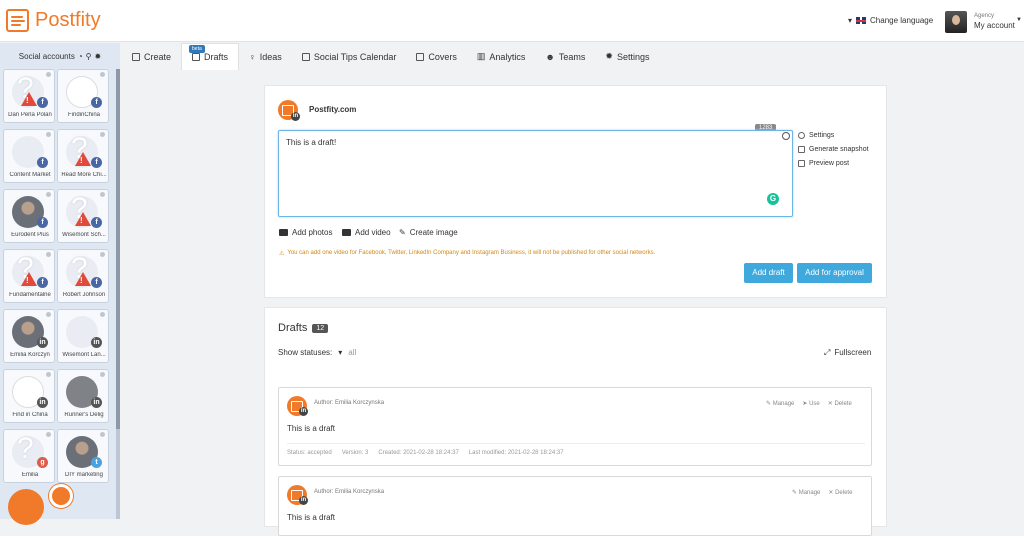 This screenshot has width=1024, height=536. Describe the element at coordinates (317, 352) in the screenshot. I see `status-filter: Show statuses: ▾ all` at that location.